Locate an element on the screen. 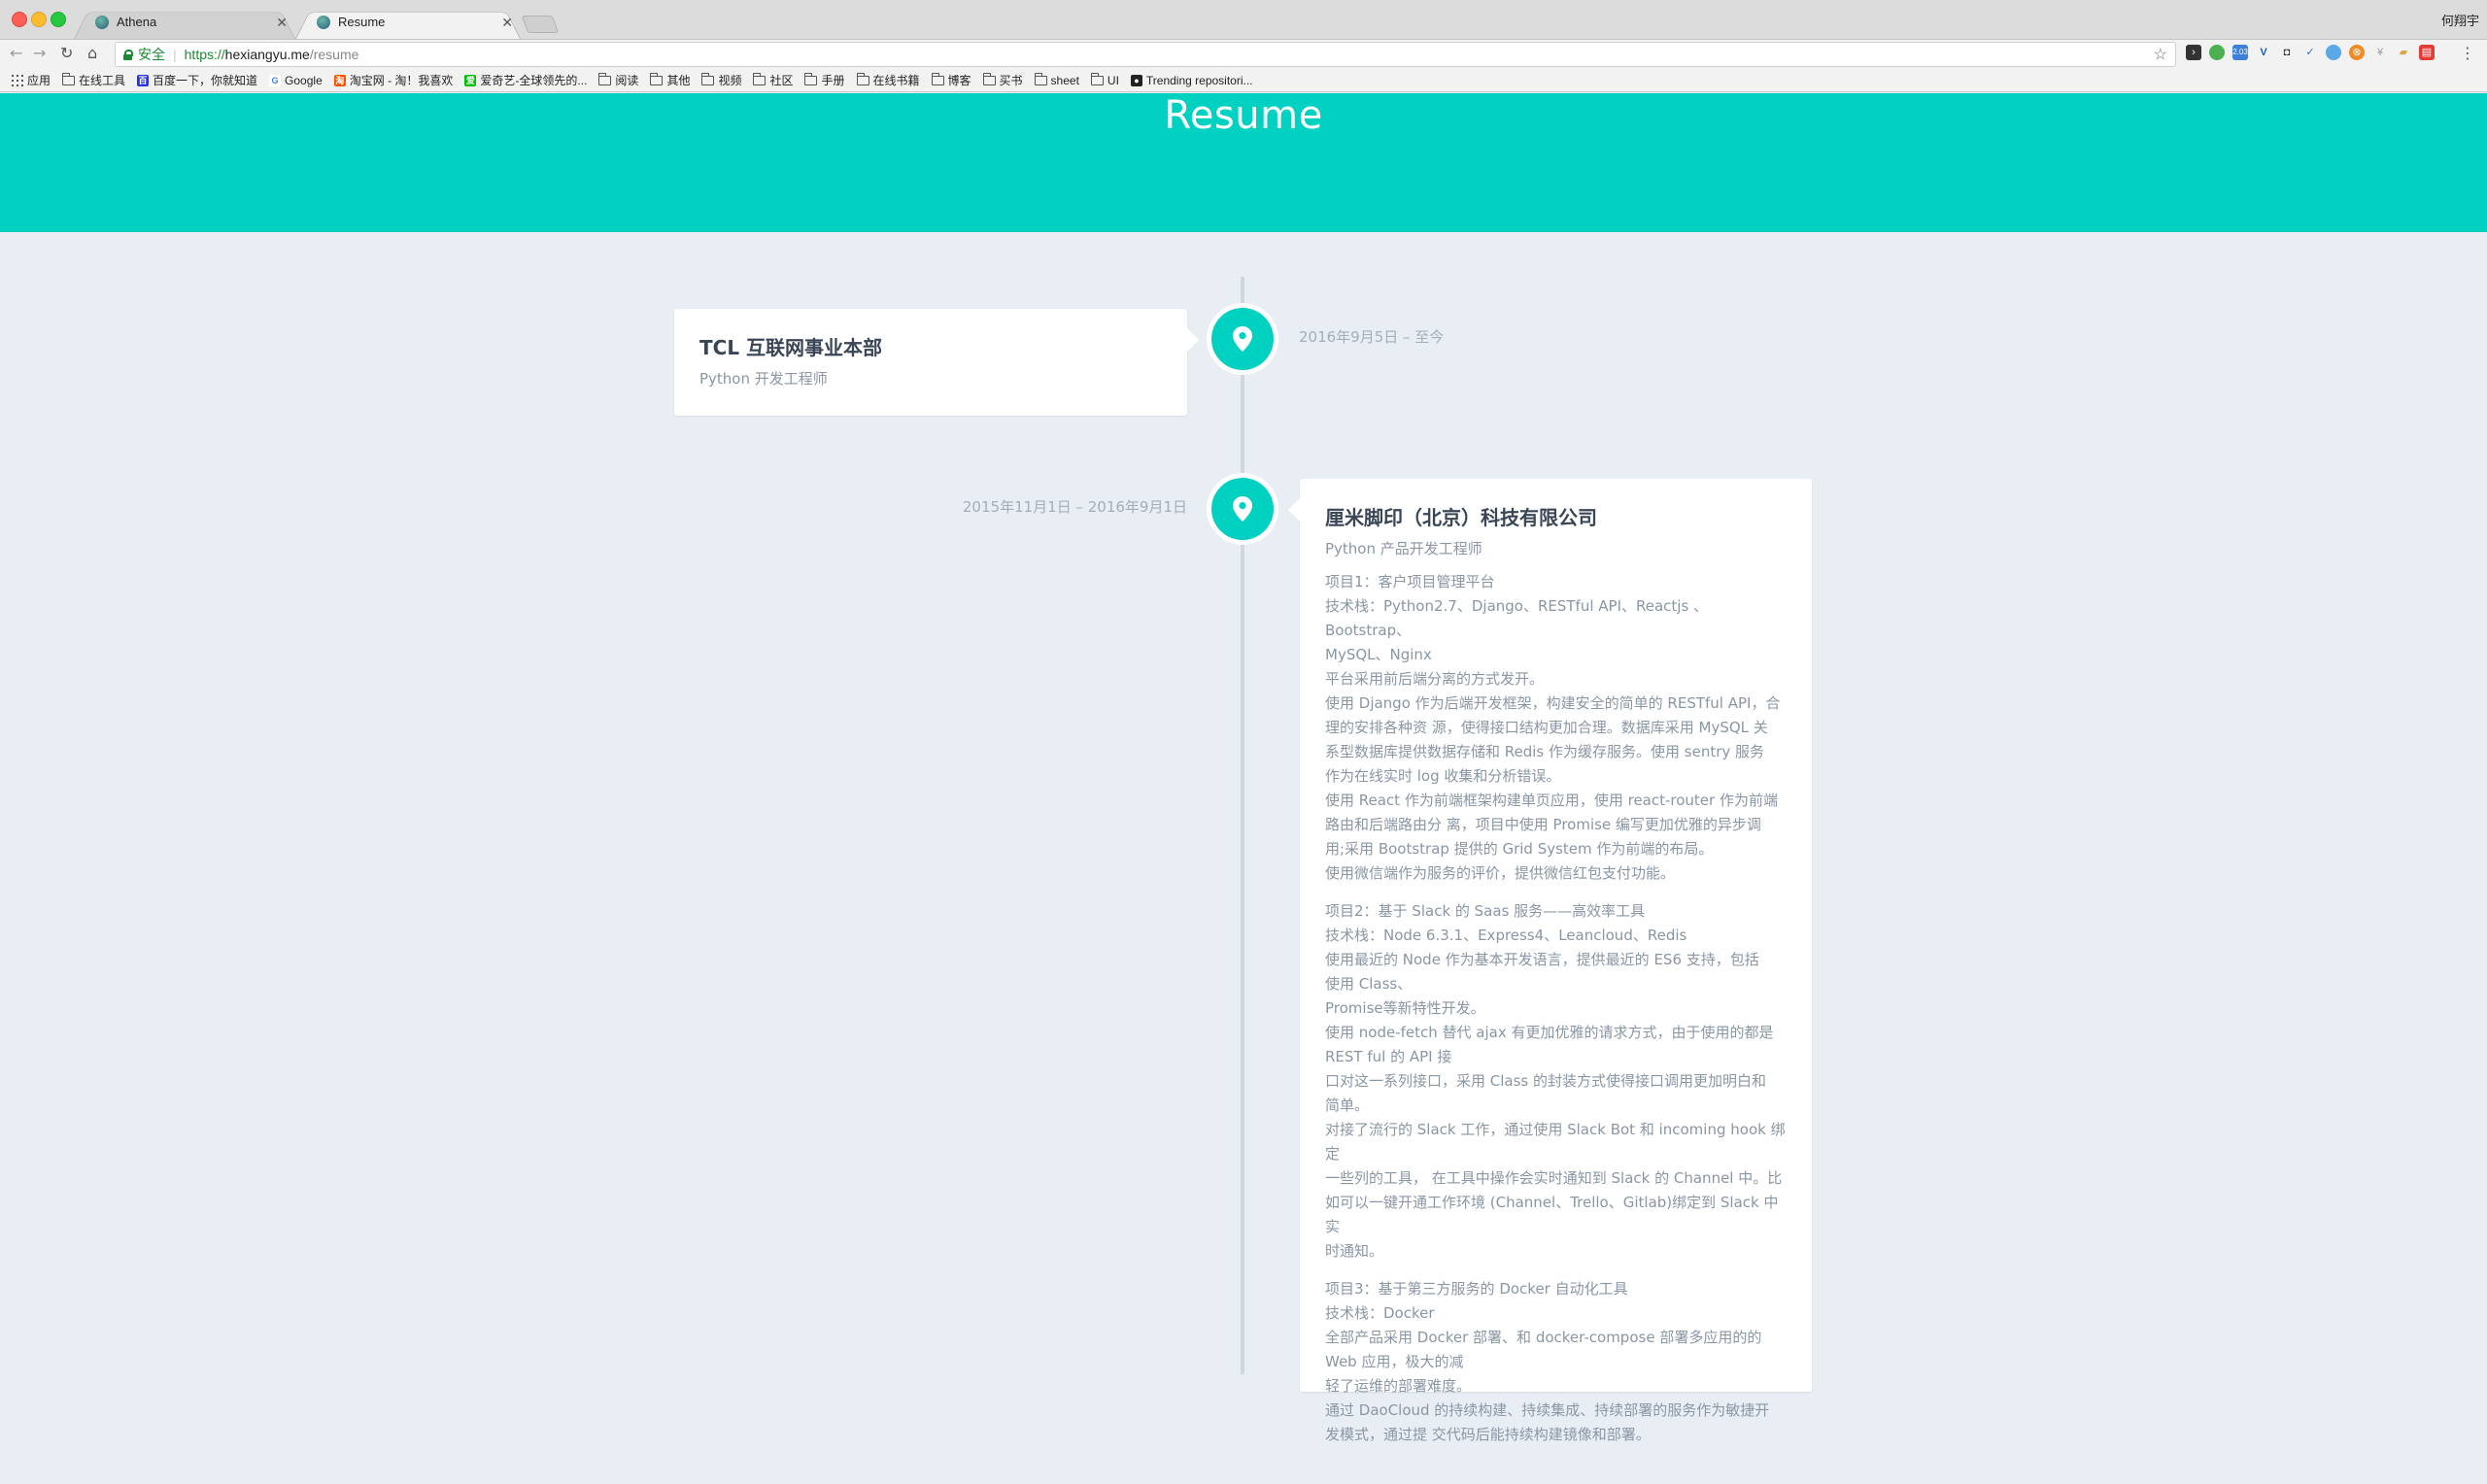 Image resolution: width=2487 pixels, height=1484 pixels. date-range: 2016年9月5日 – 至今 is located at coordinates (1372, 337).